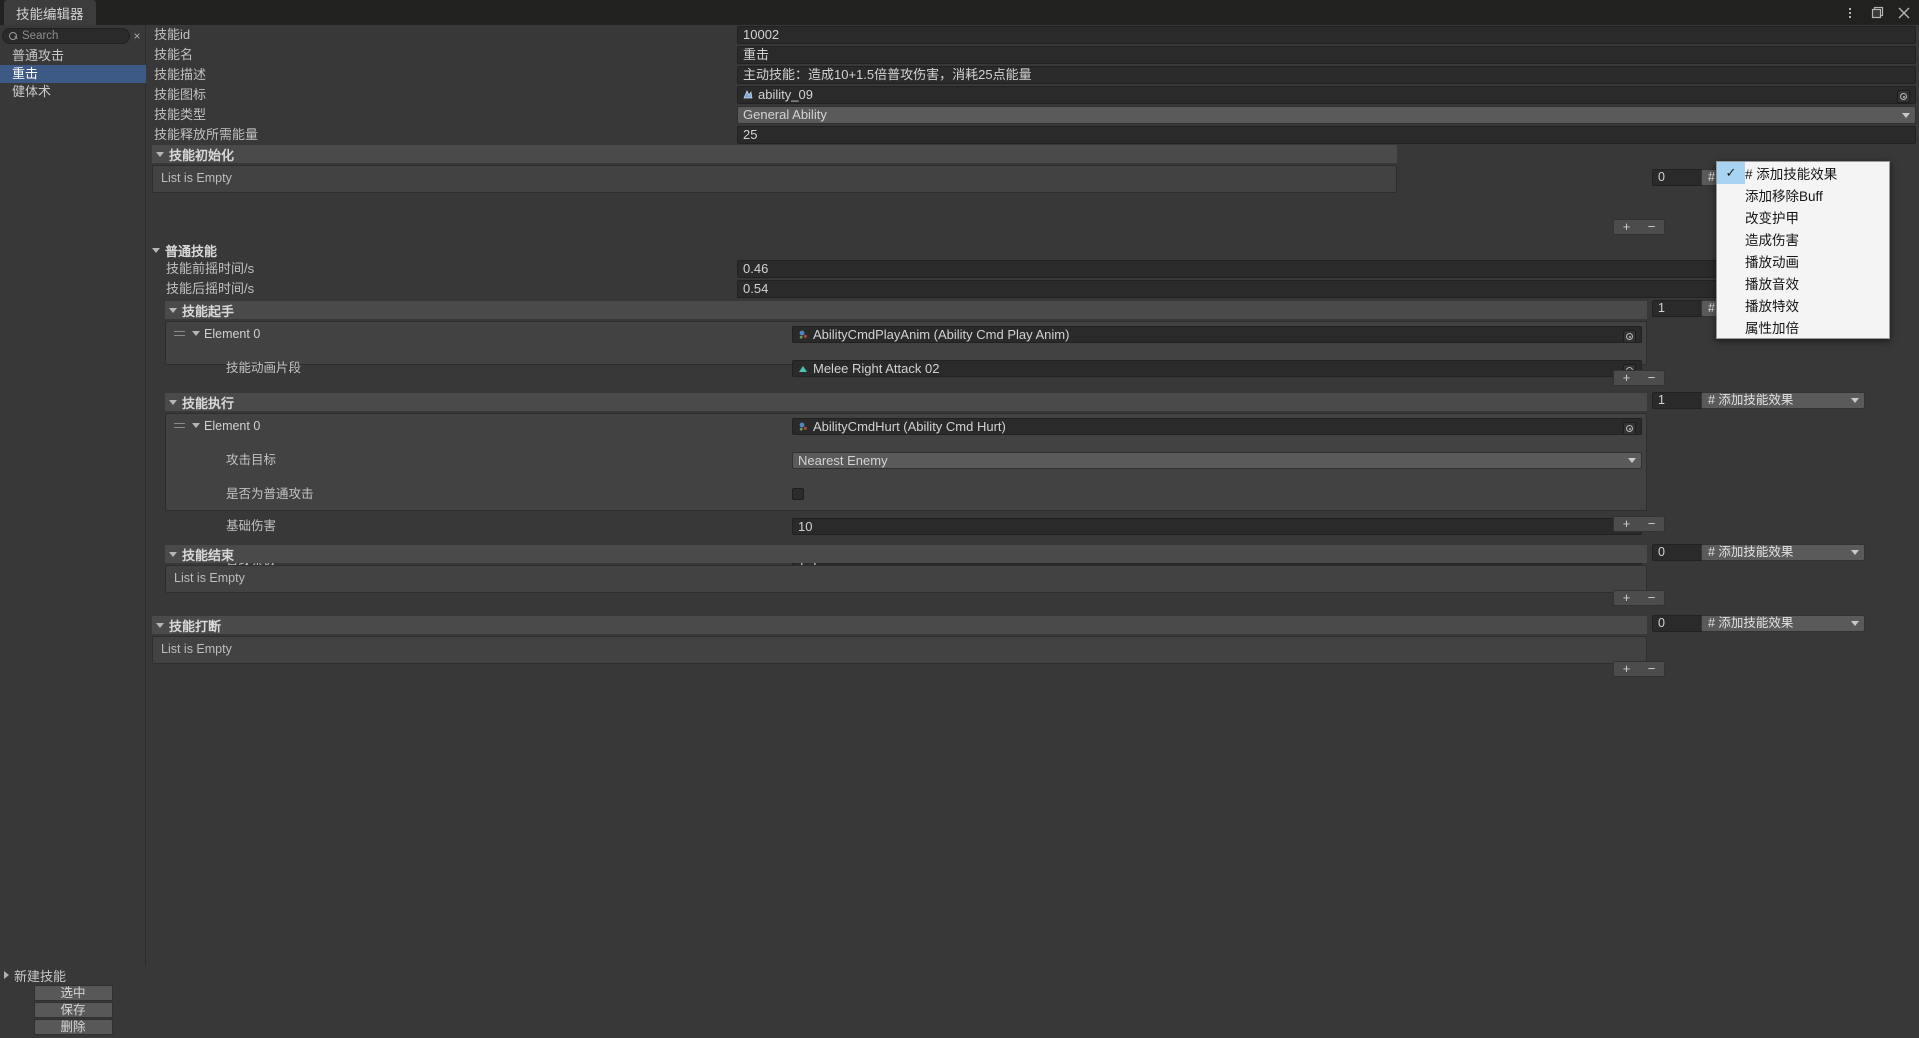 The height and width of the screenshot is (1038, 1919). I want to click on section-header-normal: 普通技能, so click(1035, 250).